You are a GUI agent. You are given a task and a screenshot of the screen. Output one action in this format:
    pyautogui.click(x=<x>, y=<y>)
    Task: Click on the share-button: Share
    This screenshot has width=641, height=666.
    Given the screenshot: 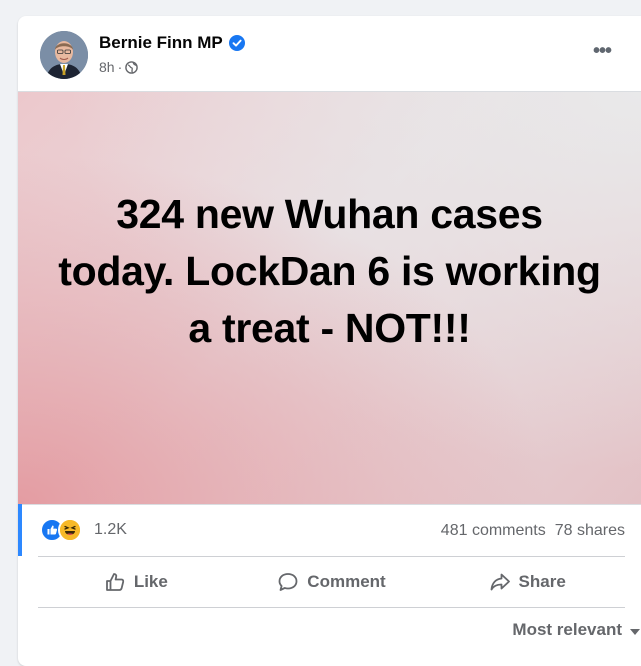 What is the action you would take?
    pyautogui.click(x=527, y=582)
    